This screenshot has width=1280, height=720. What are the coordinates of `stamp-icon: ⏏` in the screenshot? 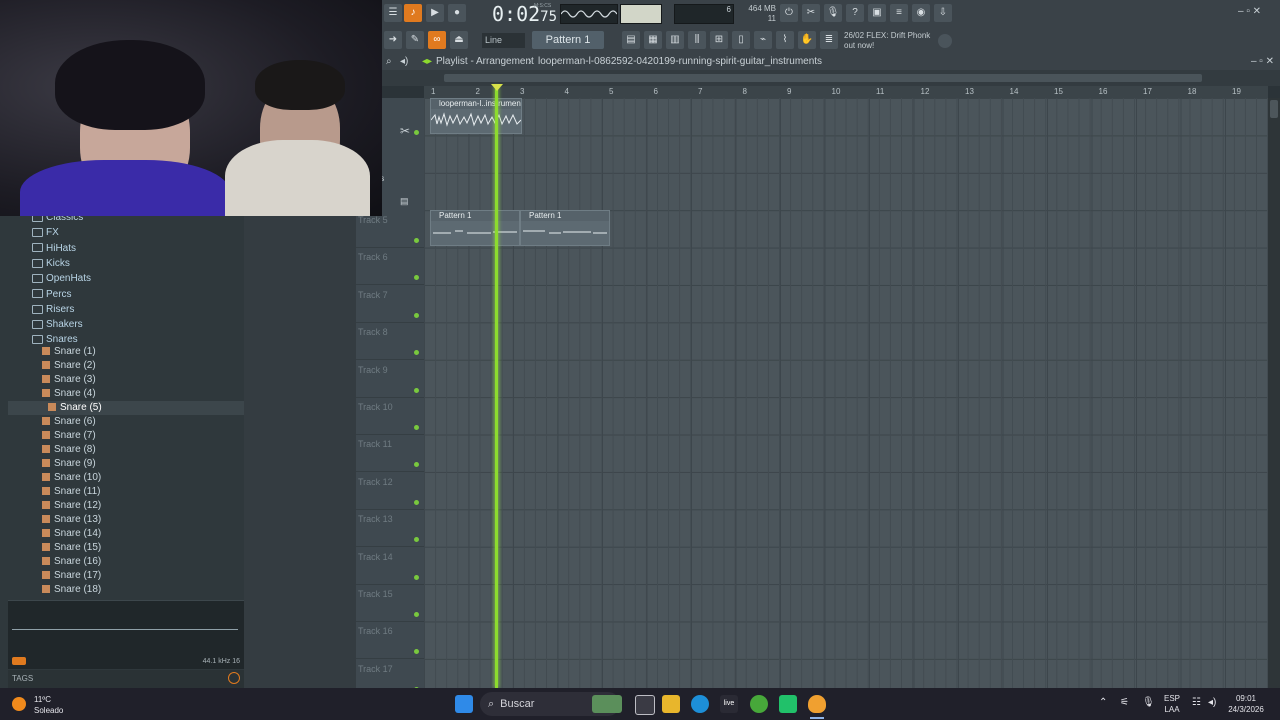 It's located at (459, 40).